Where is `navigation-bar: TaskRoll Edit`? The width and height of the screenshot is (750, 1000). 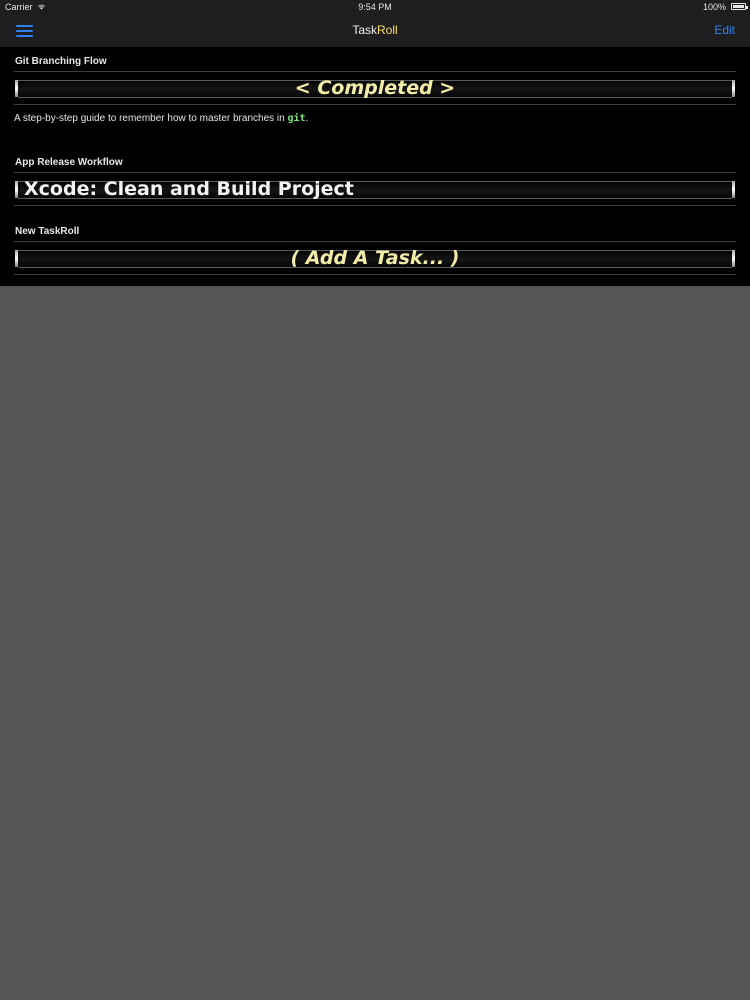
navigation-bar: TaskRoll Edit is located at coordinates (375, 31).